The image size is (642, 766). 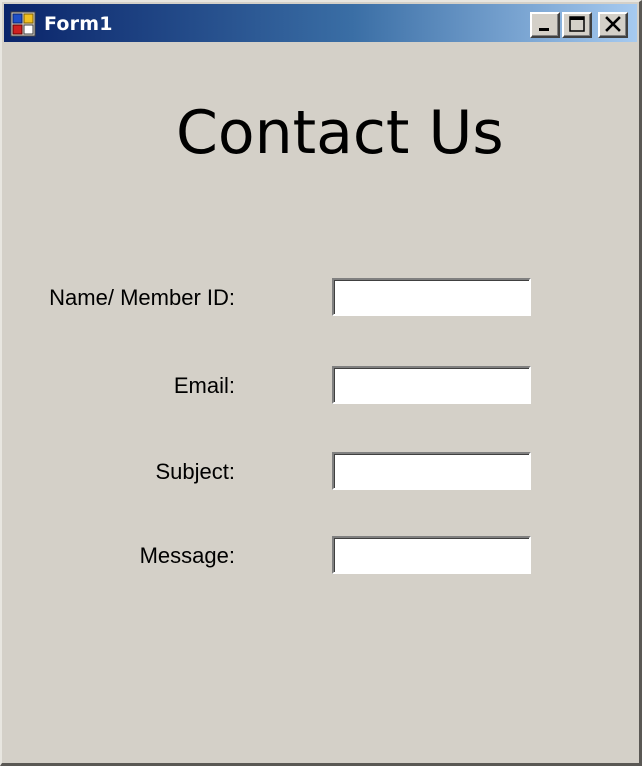 I want to click on page-heading: Contact Us, so click(x=340, y=133).